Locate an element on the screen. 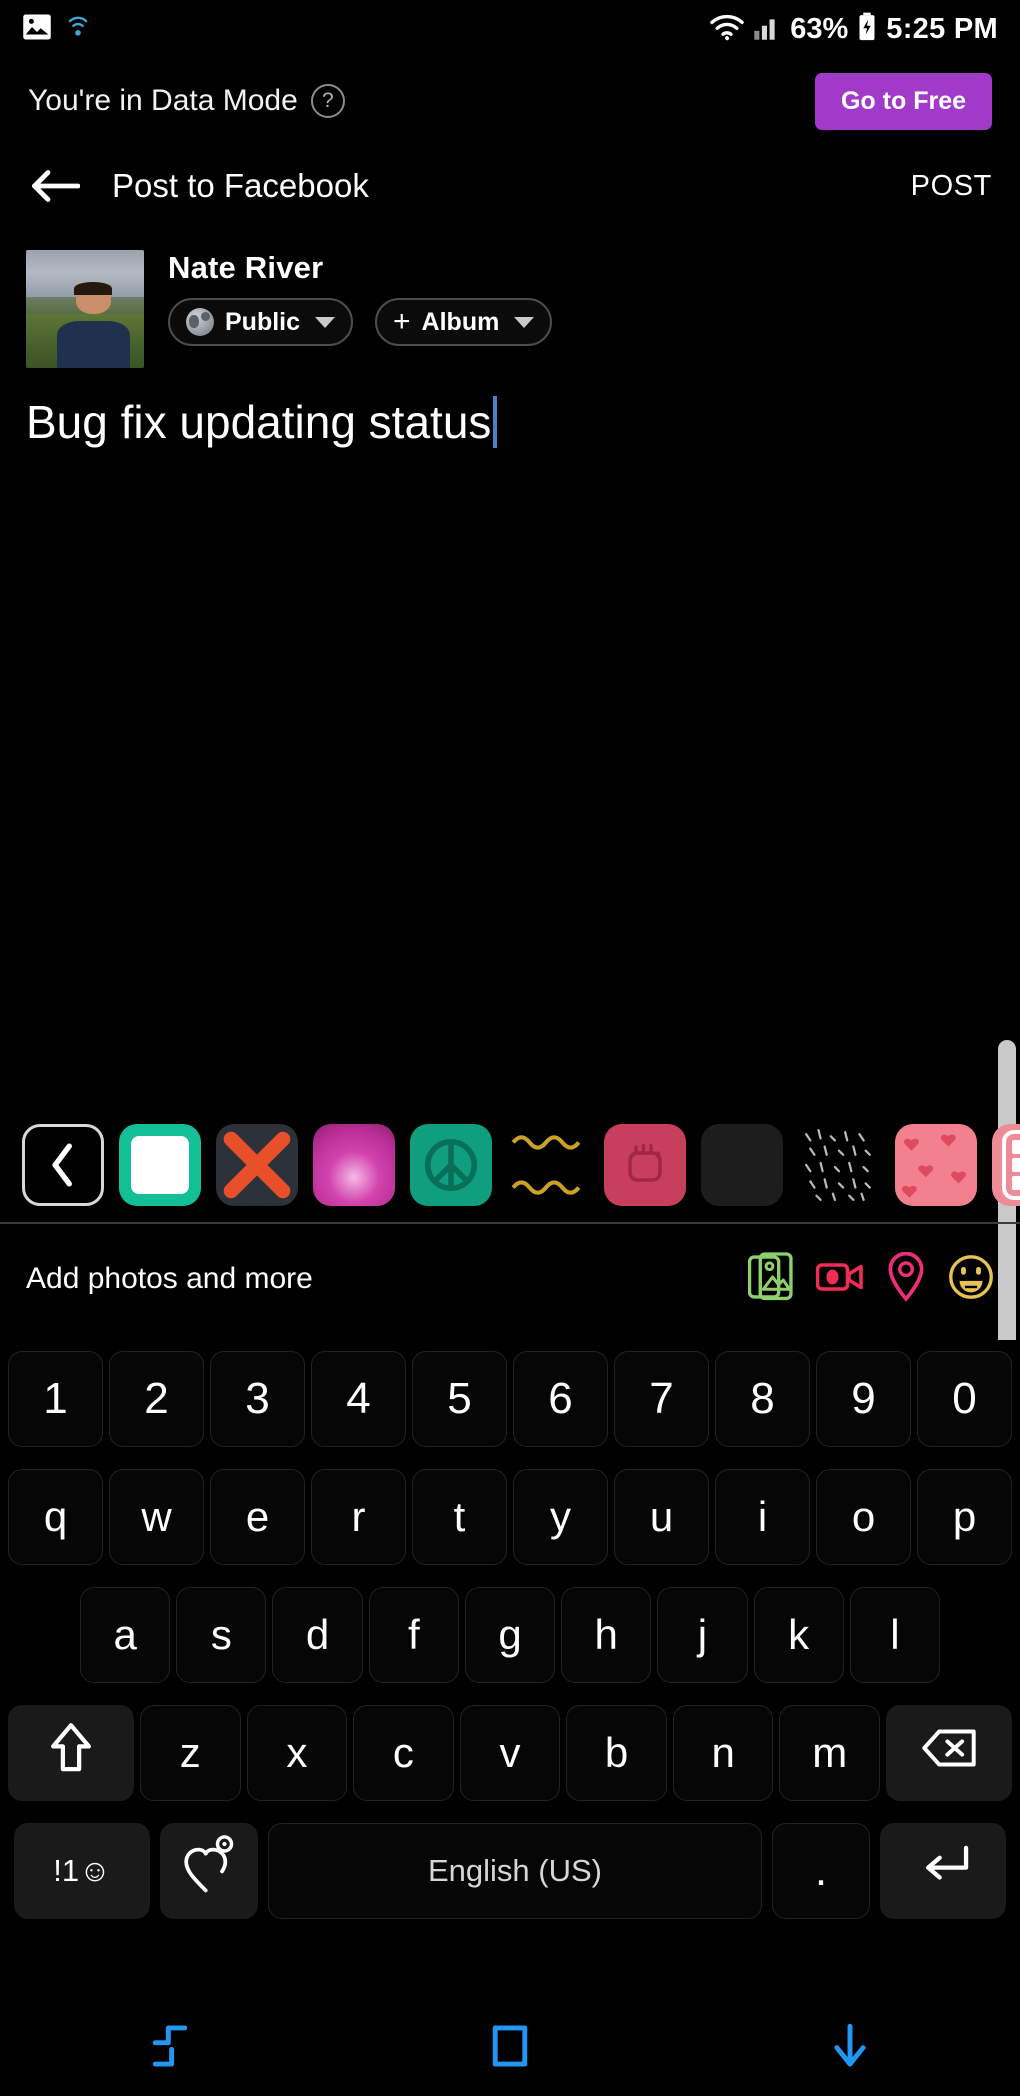 The height and width of the screenshot is (2096, 1020). heart-sticker-settings-icon is located at coordinates (209, 1871).